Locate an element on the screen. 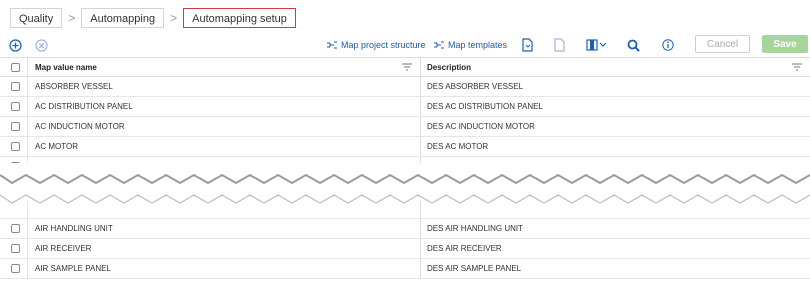 The image size is (810, 284). map-project-structure-label: Map project structure is located at coordinates (383, 45).